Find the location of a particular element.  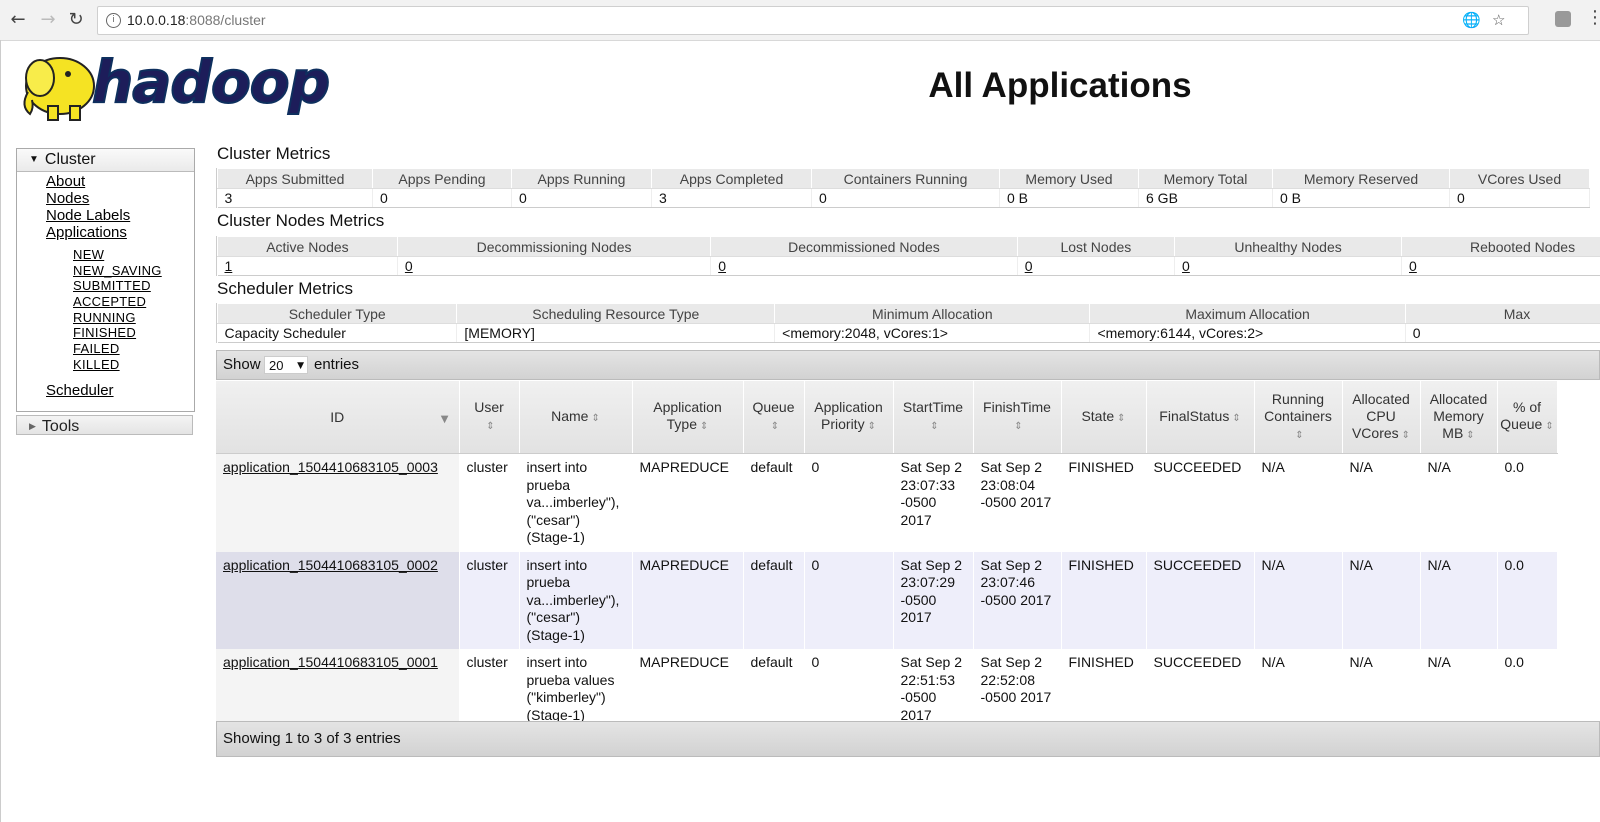

column-percent-of-queue: % of Queue ⇕ is located at coordinates (1527, 417).